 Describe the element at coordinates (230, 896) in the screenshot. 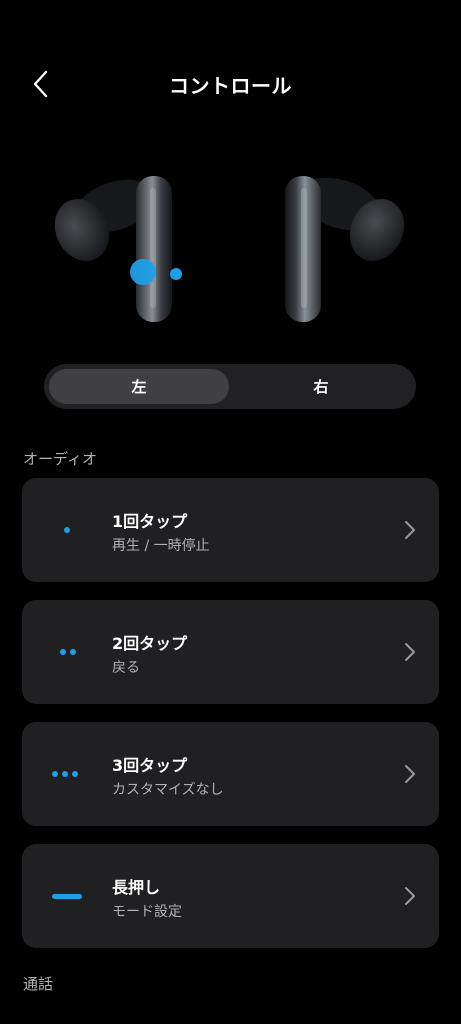

I see `control-card-long-press: 長押し モード設定` at that location.